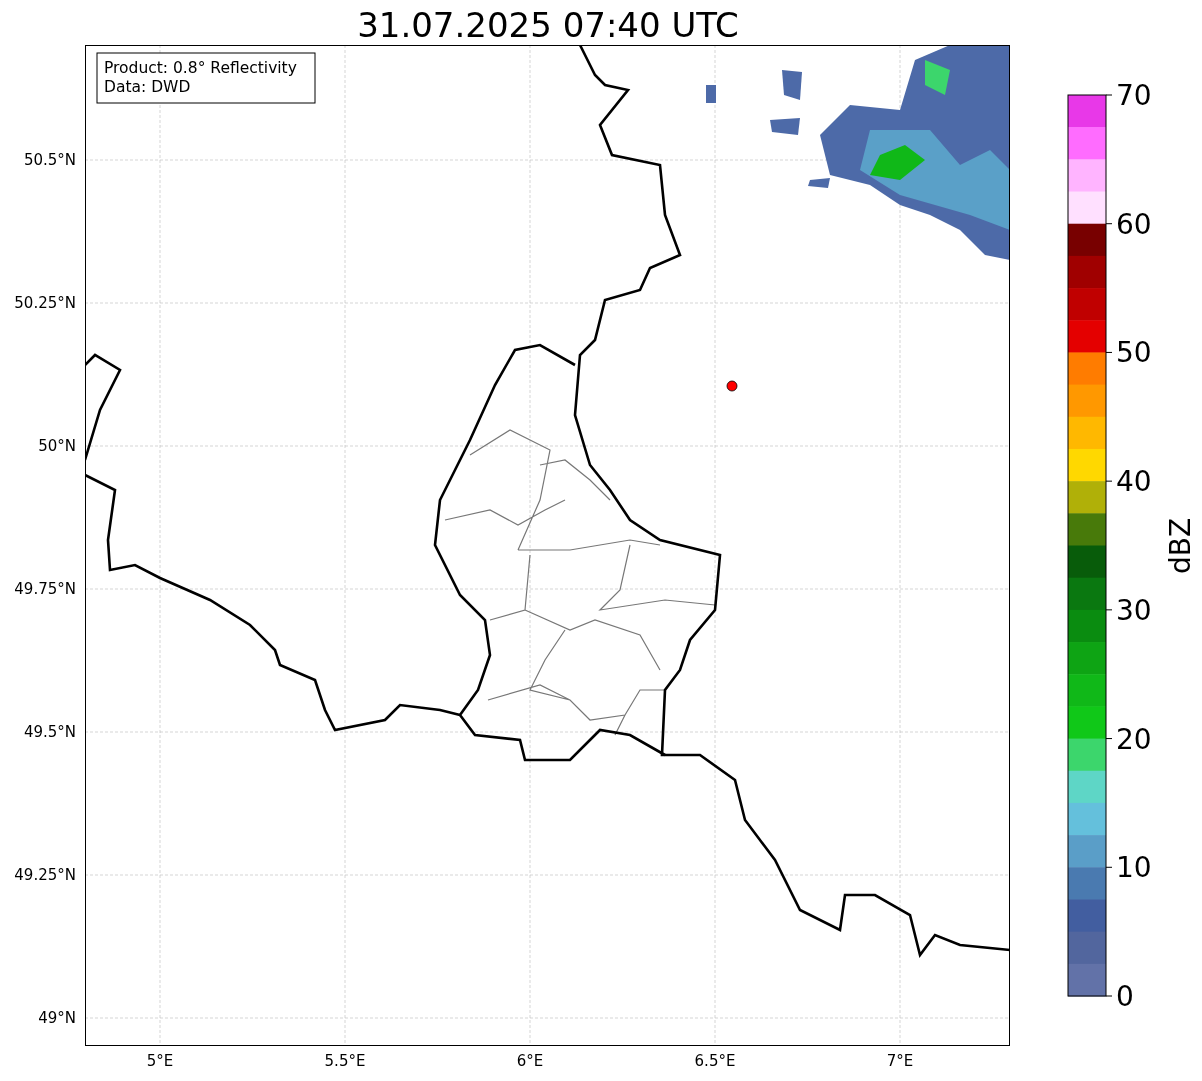 Image resolution: width=1202 pixels, height=1081 pixels. What do you see at coordinates (57, 1018) in the screenshot?
I see `latitude-label: 49°N` at bounding box center [57, 1018].